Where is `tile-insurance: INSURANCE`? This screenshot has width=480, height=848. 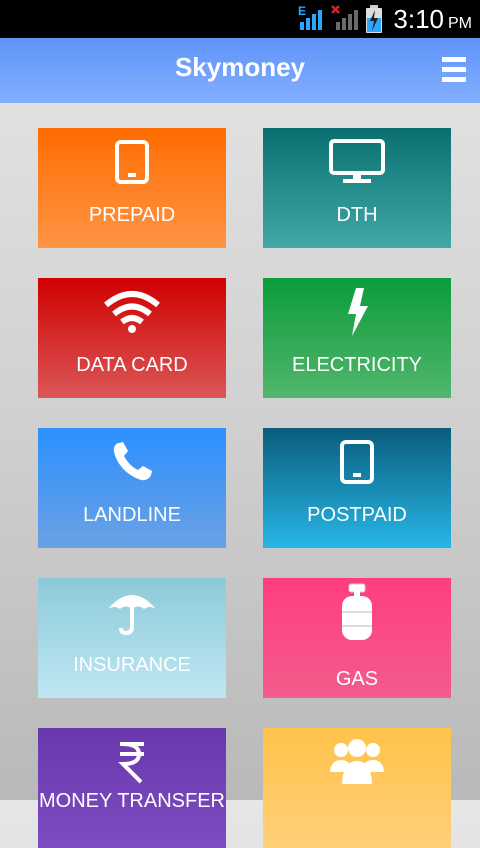 tile-insurance: INSURANCE is located at coordinates (132, 638).